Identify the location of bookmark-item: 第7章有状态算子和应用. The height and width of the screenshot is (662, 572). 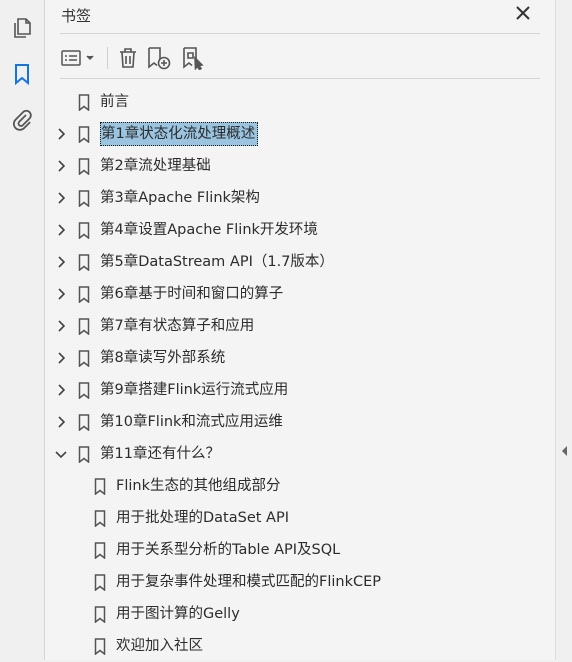
(300, 326).